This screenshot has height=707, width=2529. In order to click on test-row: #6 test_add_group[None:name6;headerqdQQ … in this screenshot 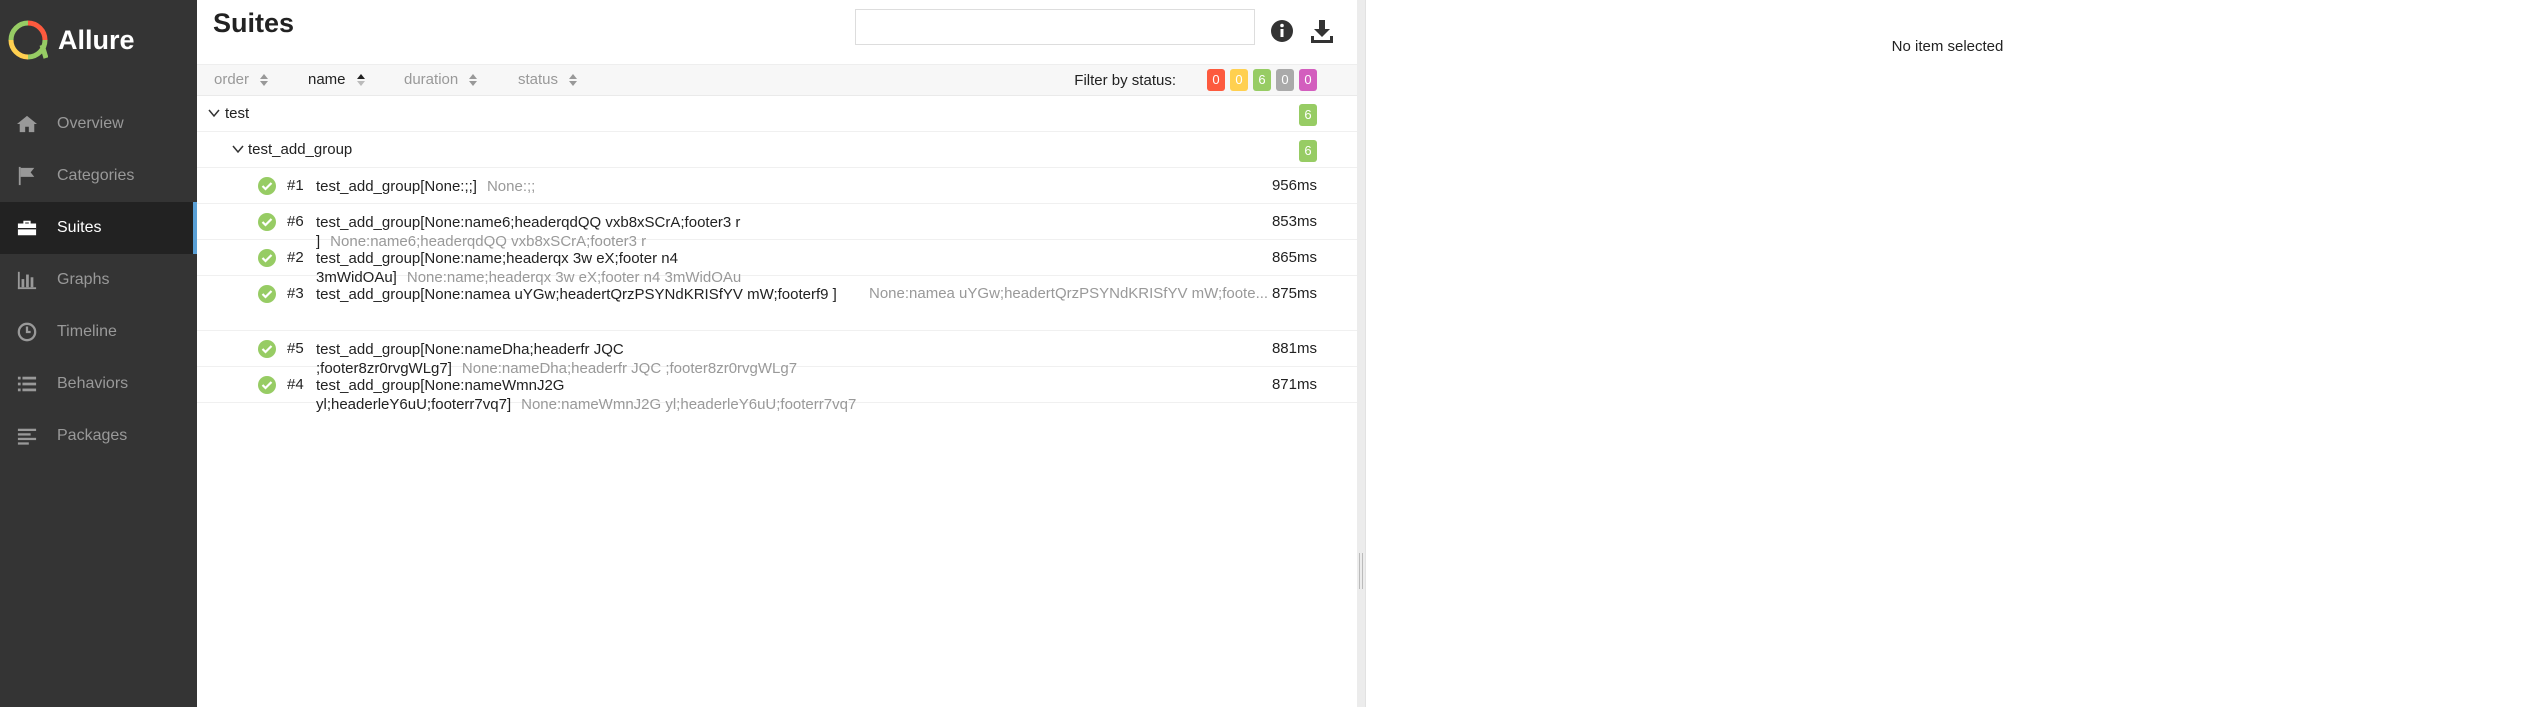, I will do `click(777, 227)`.